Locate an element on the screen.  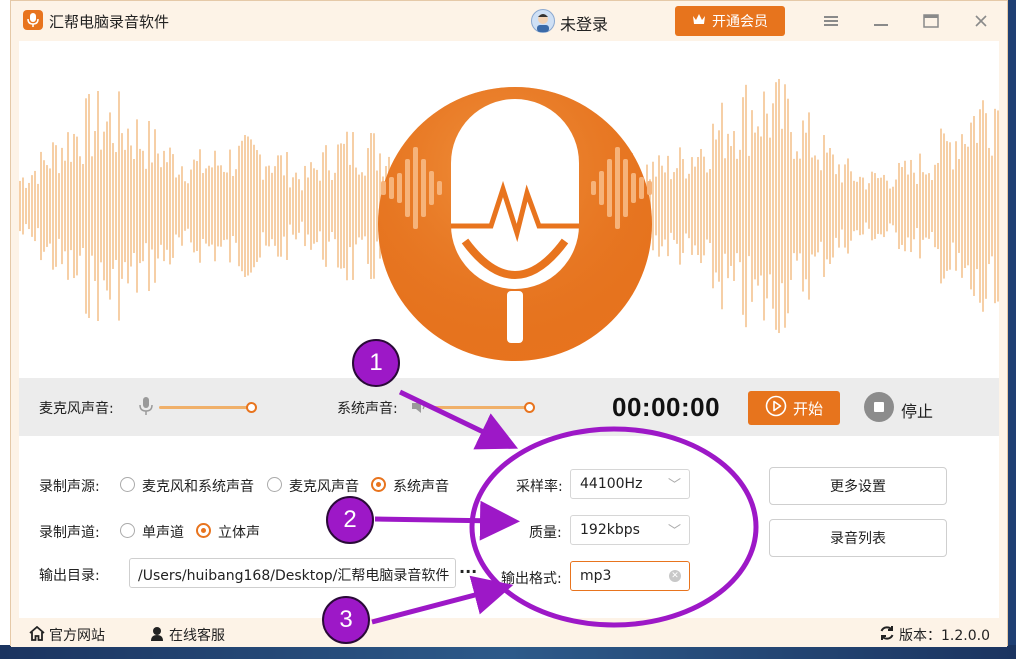
app-title: 汇帮电脑录音软件 is located at coordinates (109, 22).